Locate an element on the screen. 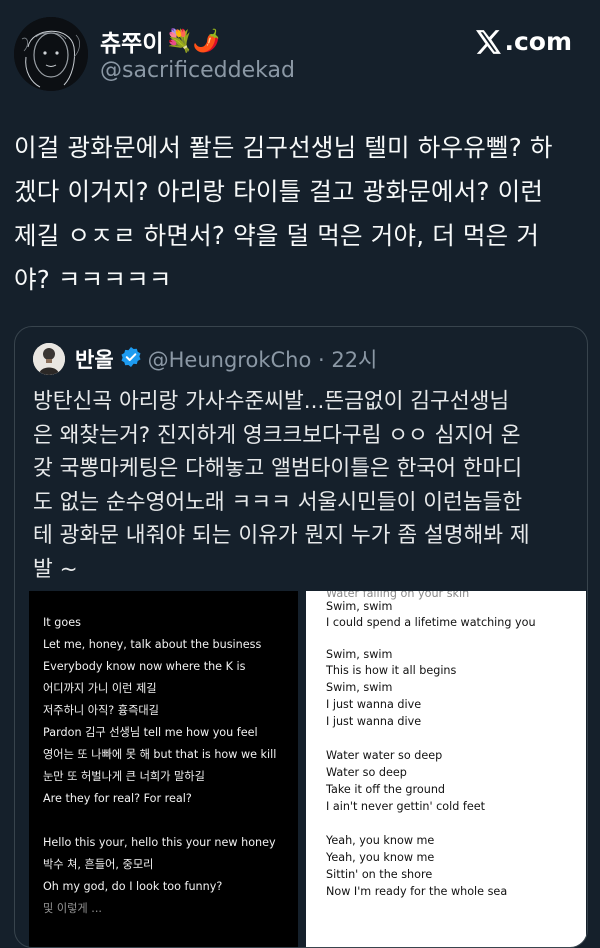  tweet-header: 츄쭈이 💐🌶️ @sacrificeddekad .com is located at coordinates (300, 55).